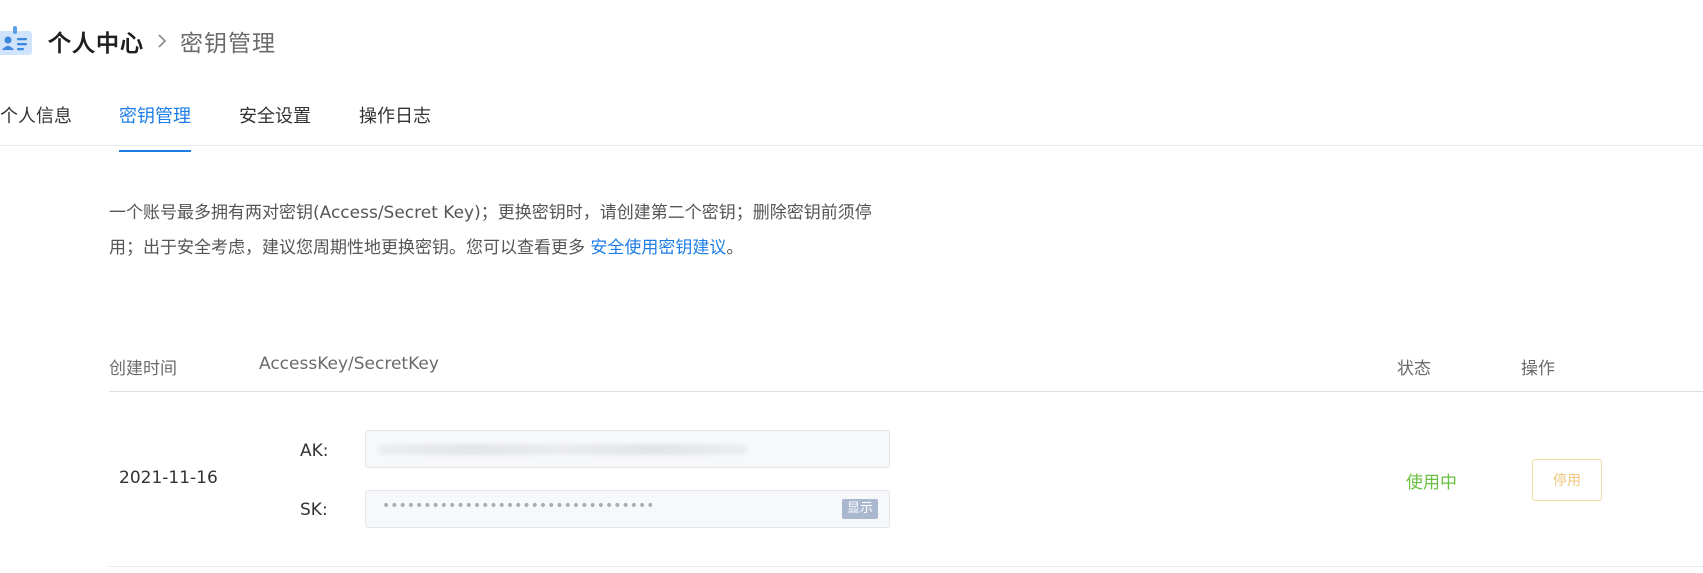  Describe the element at coordinates (1414, 369) in the screenshot. I see `column-header-status: 状态` at that location.